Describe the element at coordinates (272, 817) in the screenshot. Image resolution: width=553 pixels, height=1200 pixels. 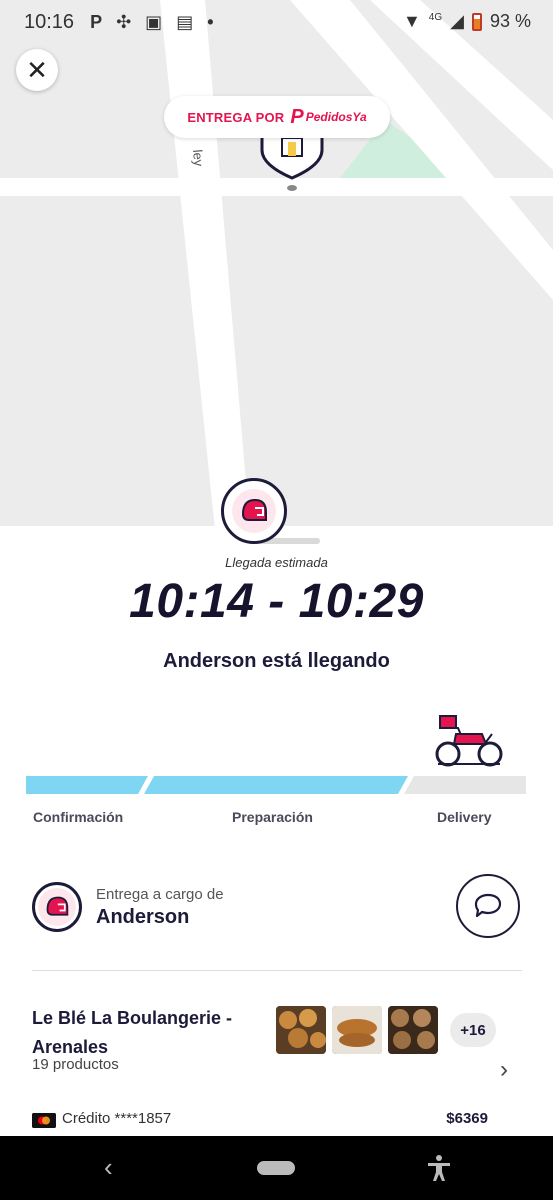
I see `step-preparation: Preparación` at that location.